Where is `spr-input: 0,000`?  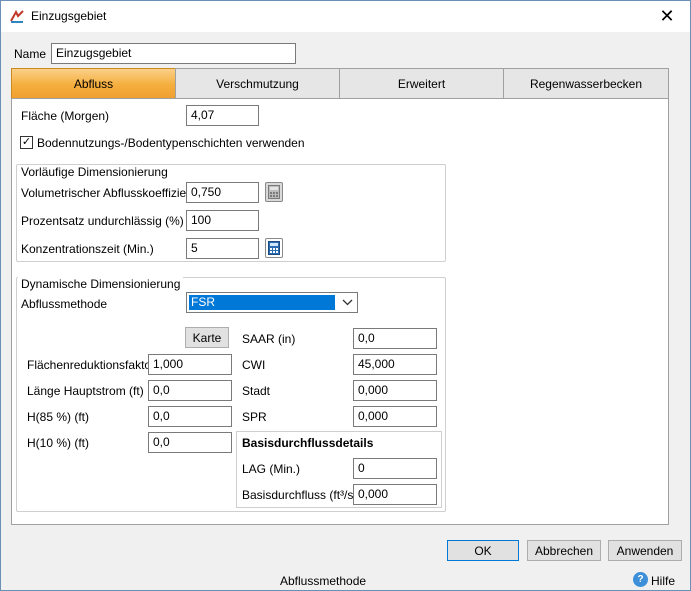
spr-input: 0,000 is located at coordinates (395, 416).